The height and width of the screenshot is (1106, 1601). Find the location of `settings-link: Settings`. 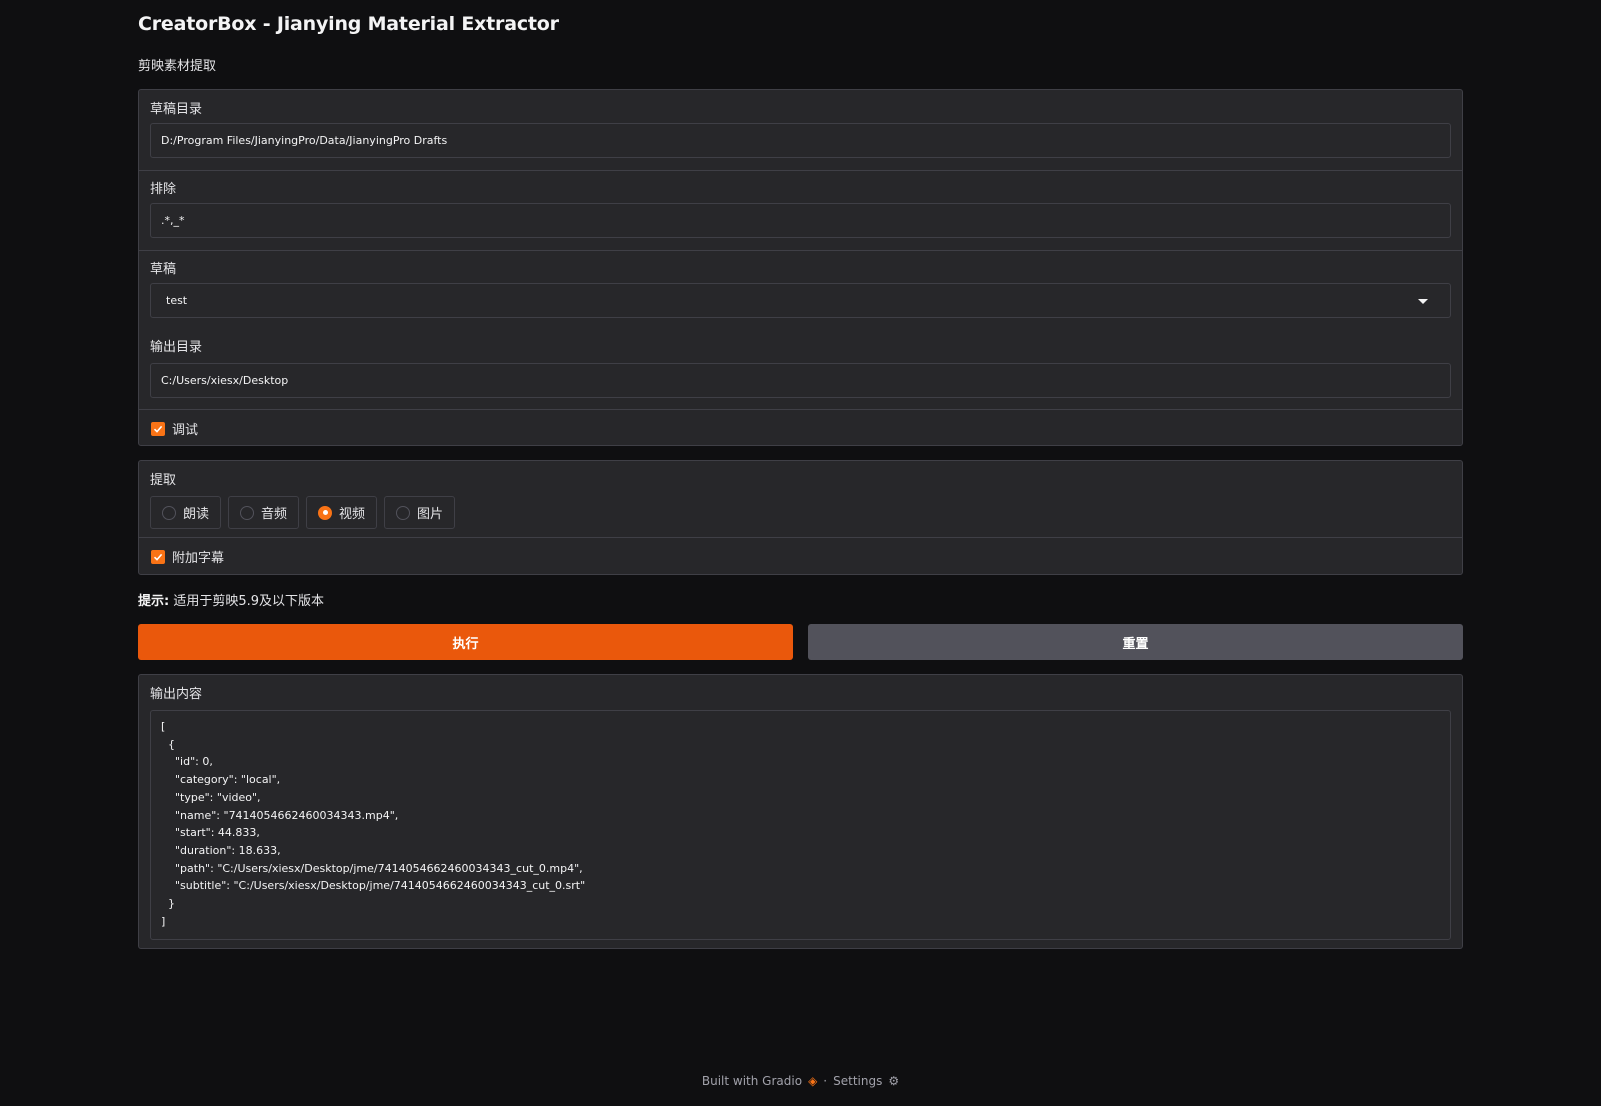

settings-link: Settings is located at coordinates (857, 1081).